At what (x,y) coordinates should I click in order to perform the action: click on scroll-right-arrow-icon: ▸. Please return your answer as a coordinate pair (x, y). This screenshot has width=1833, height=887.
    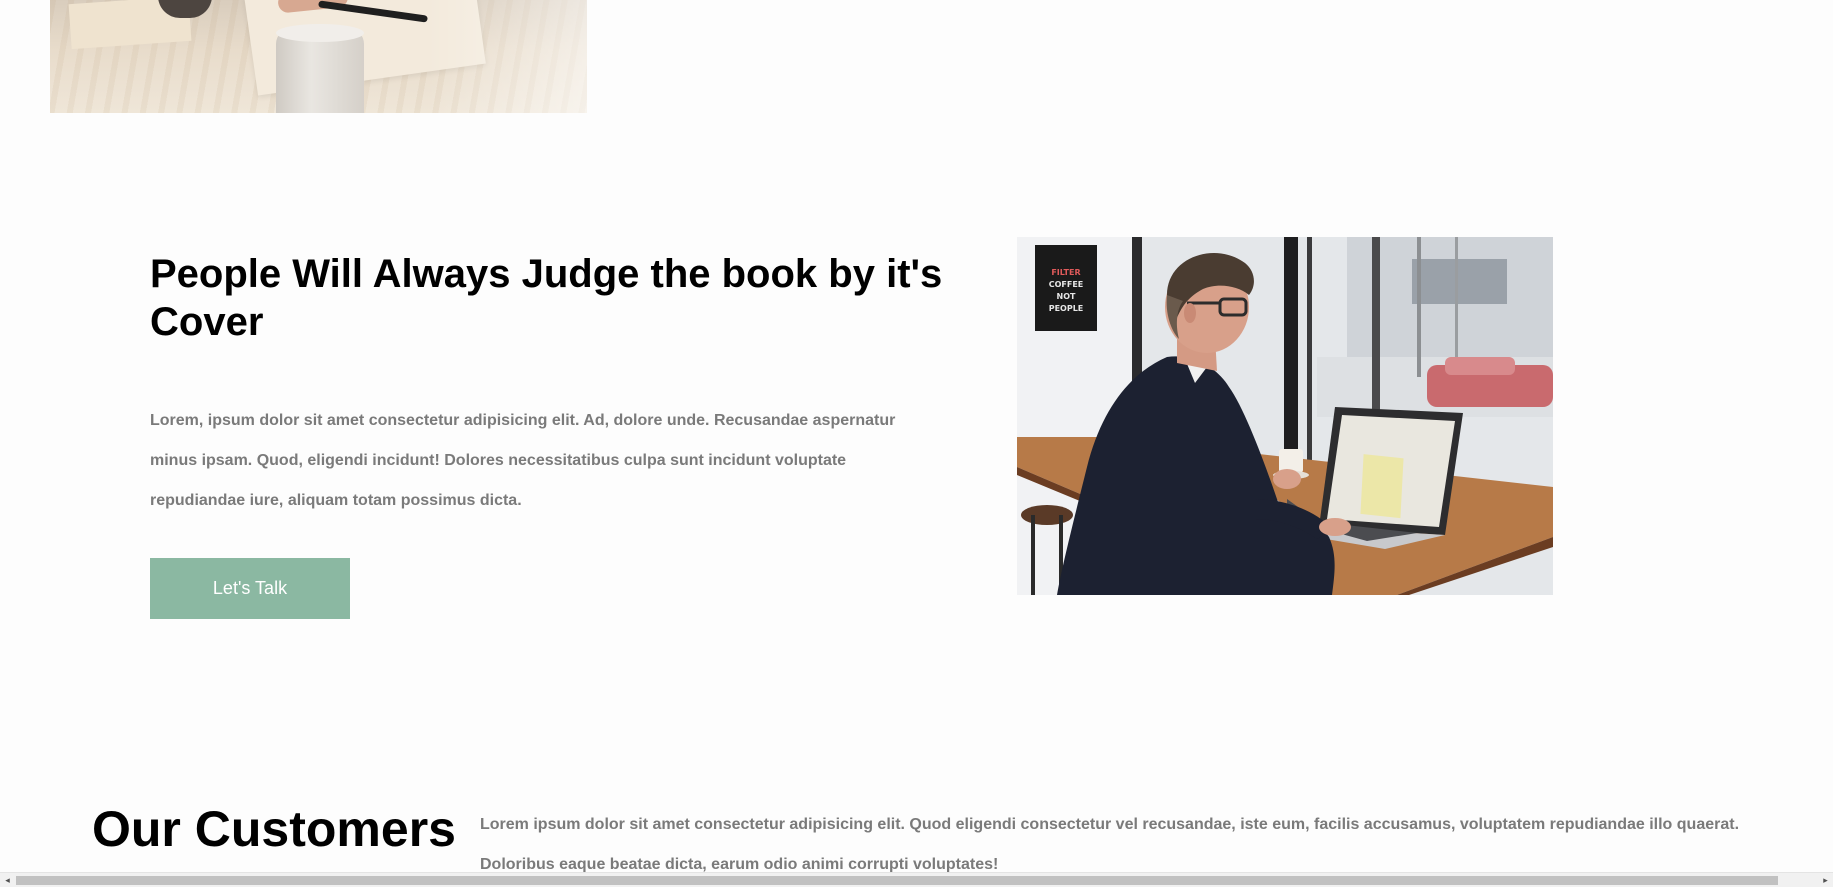
    Looking at the image, I should click on (1825, 880).